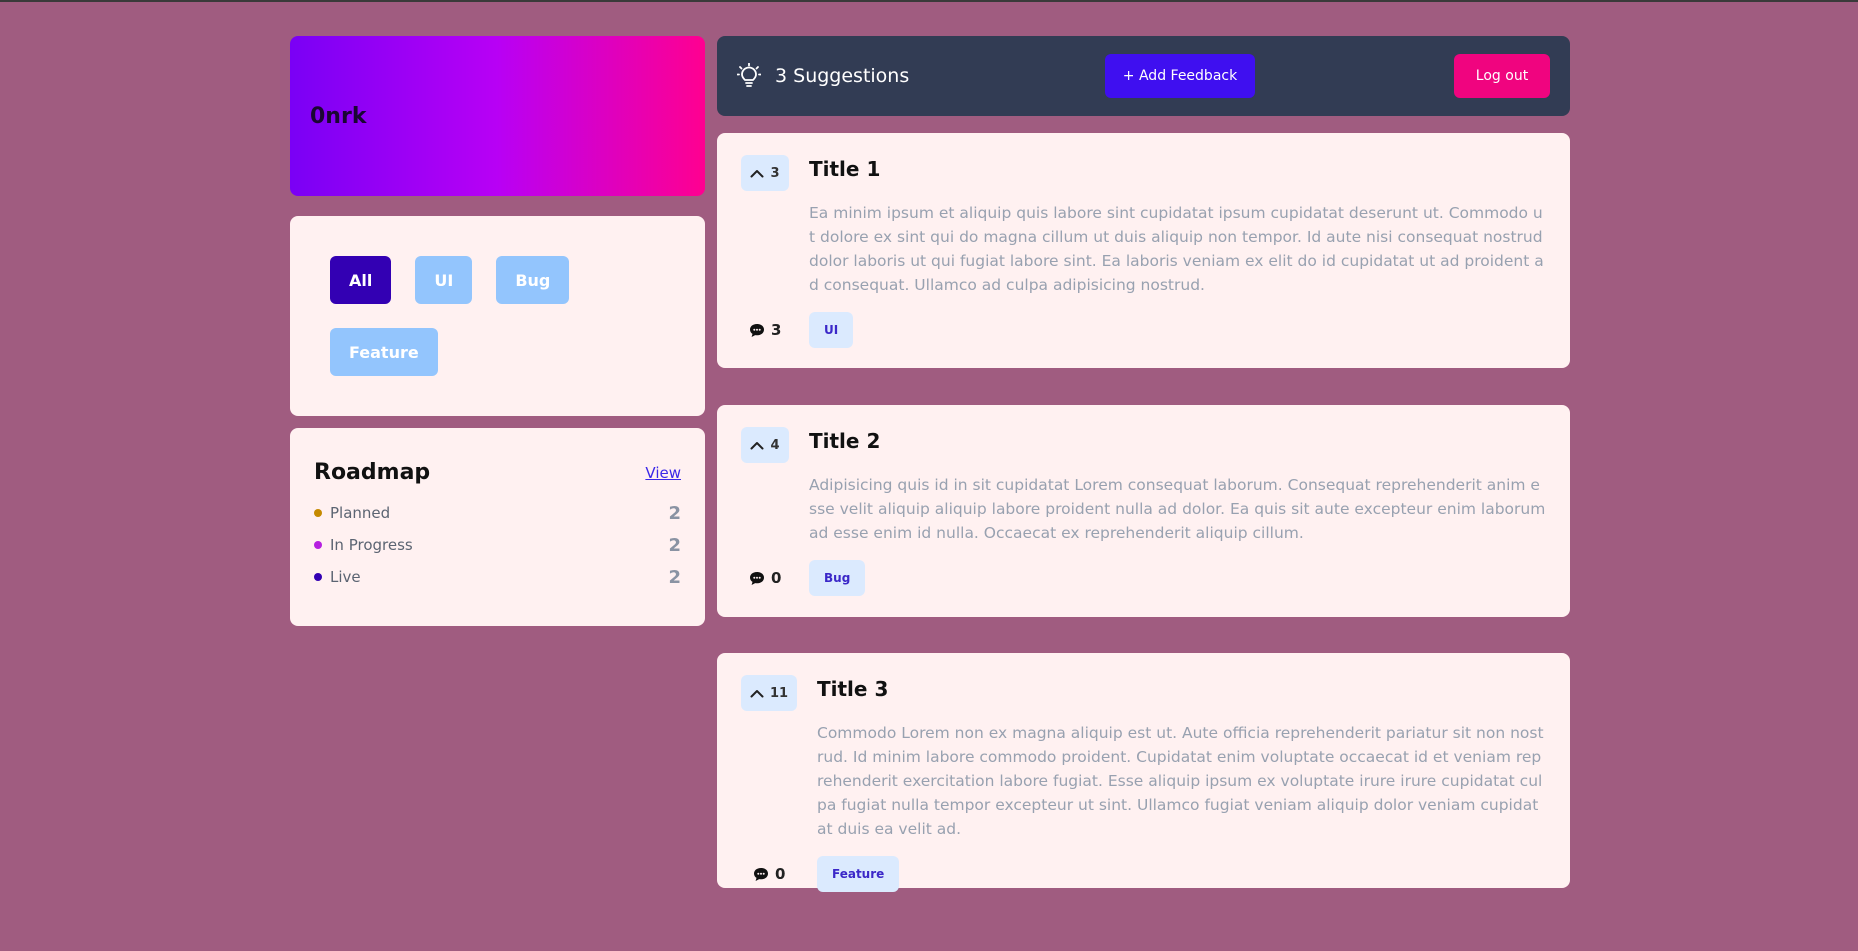  I want to click on brand-name: 0nrk, so click(338, 116).